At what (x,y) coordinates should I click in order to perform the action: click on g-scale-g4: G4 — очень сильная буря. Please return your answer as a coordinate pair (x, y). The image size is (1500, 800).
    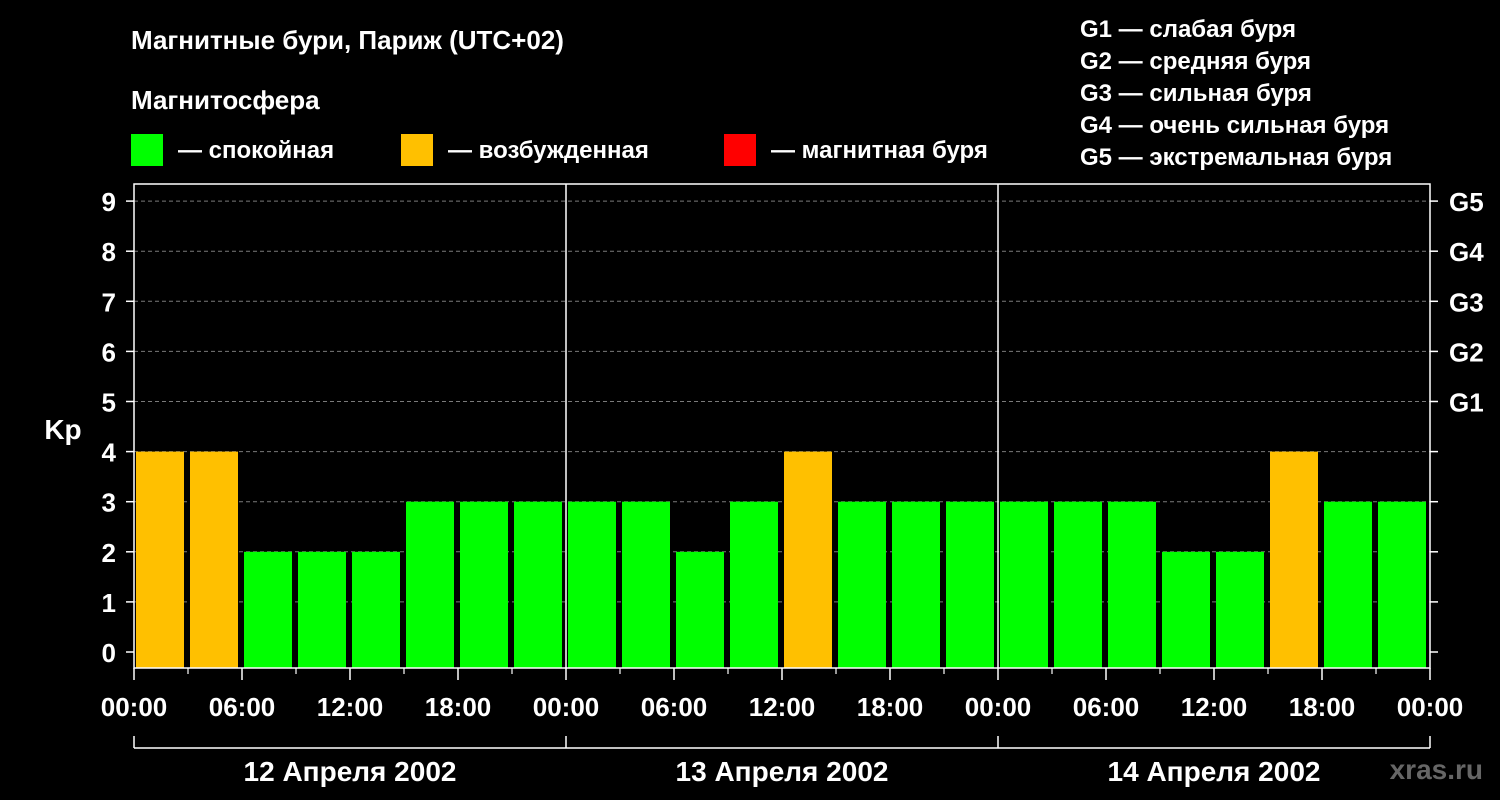
    Looking at the image, I should click on (1234, 125).